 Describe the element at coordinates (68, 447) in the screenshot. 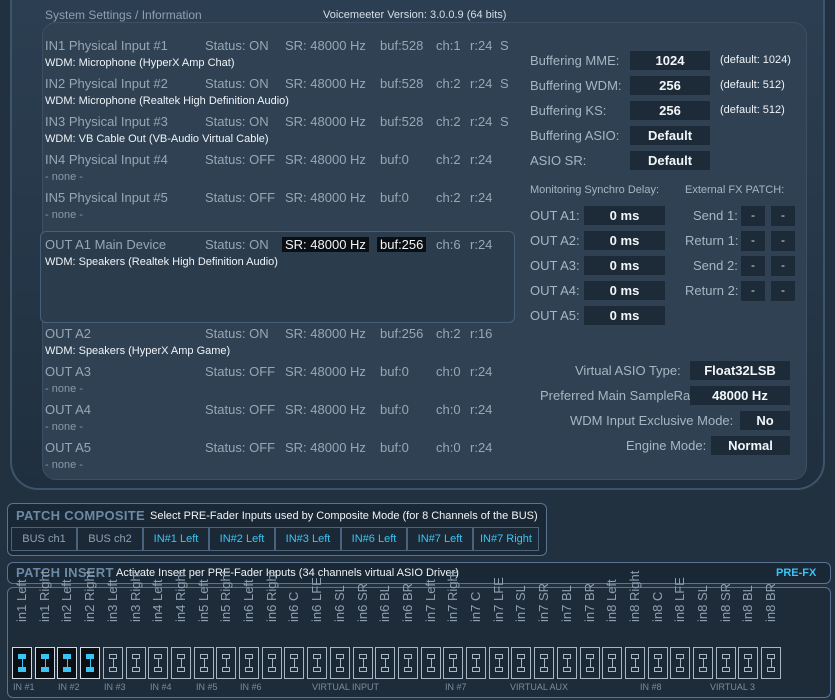

I see `device-name: OUT A5` at that location.